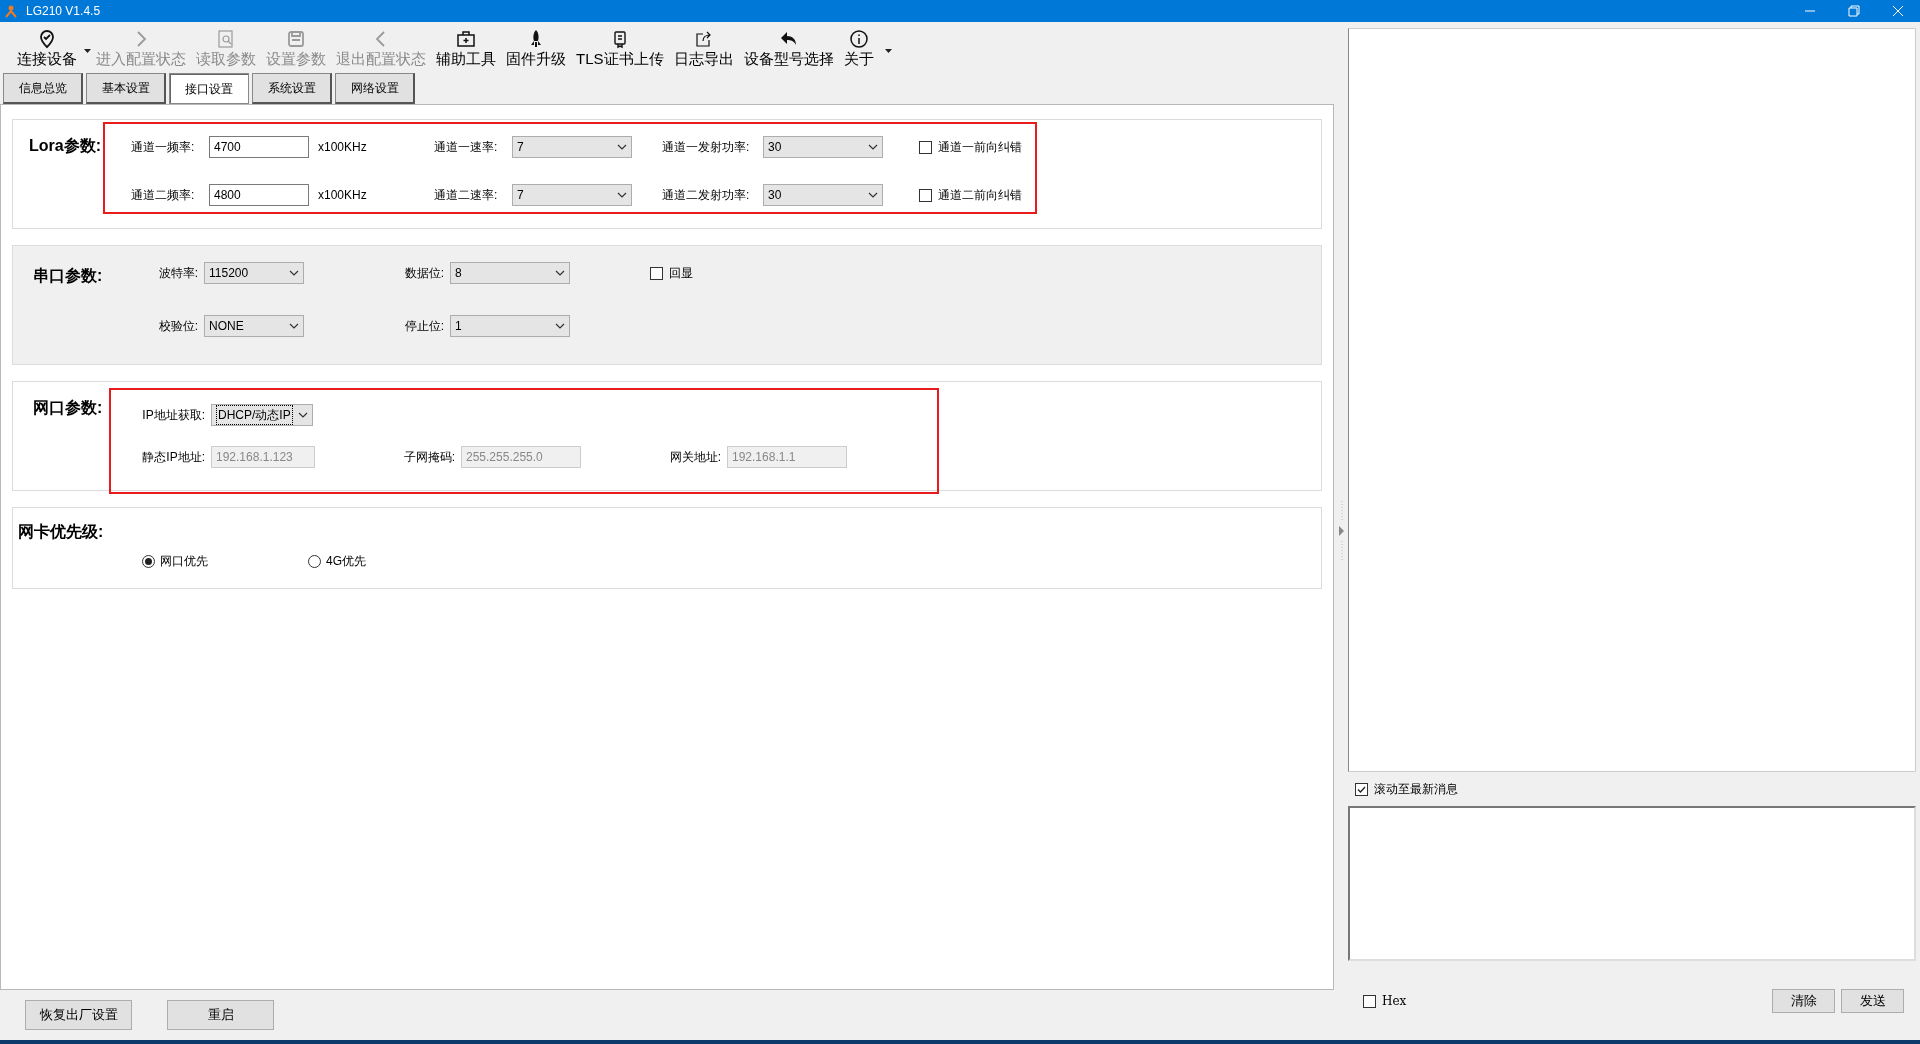 The image size is (1920, 1044). I want to click on section-title: Lora参数:, so click(65, 146).